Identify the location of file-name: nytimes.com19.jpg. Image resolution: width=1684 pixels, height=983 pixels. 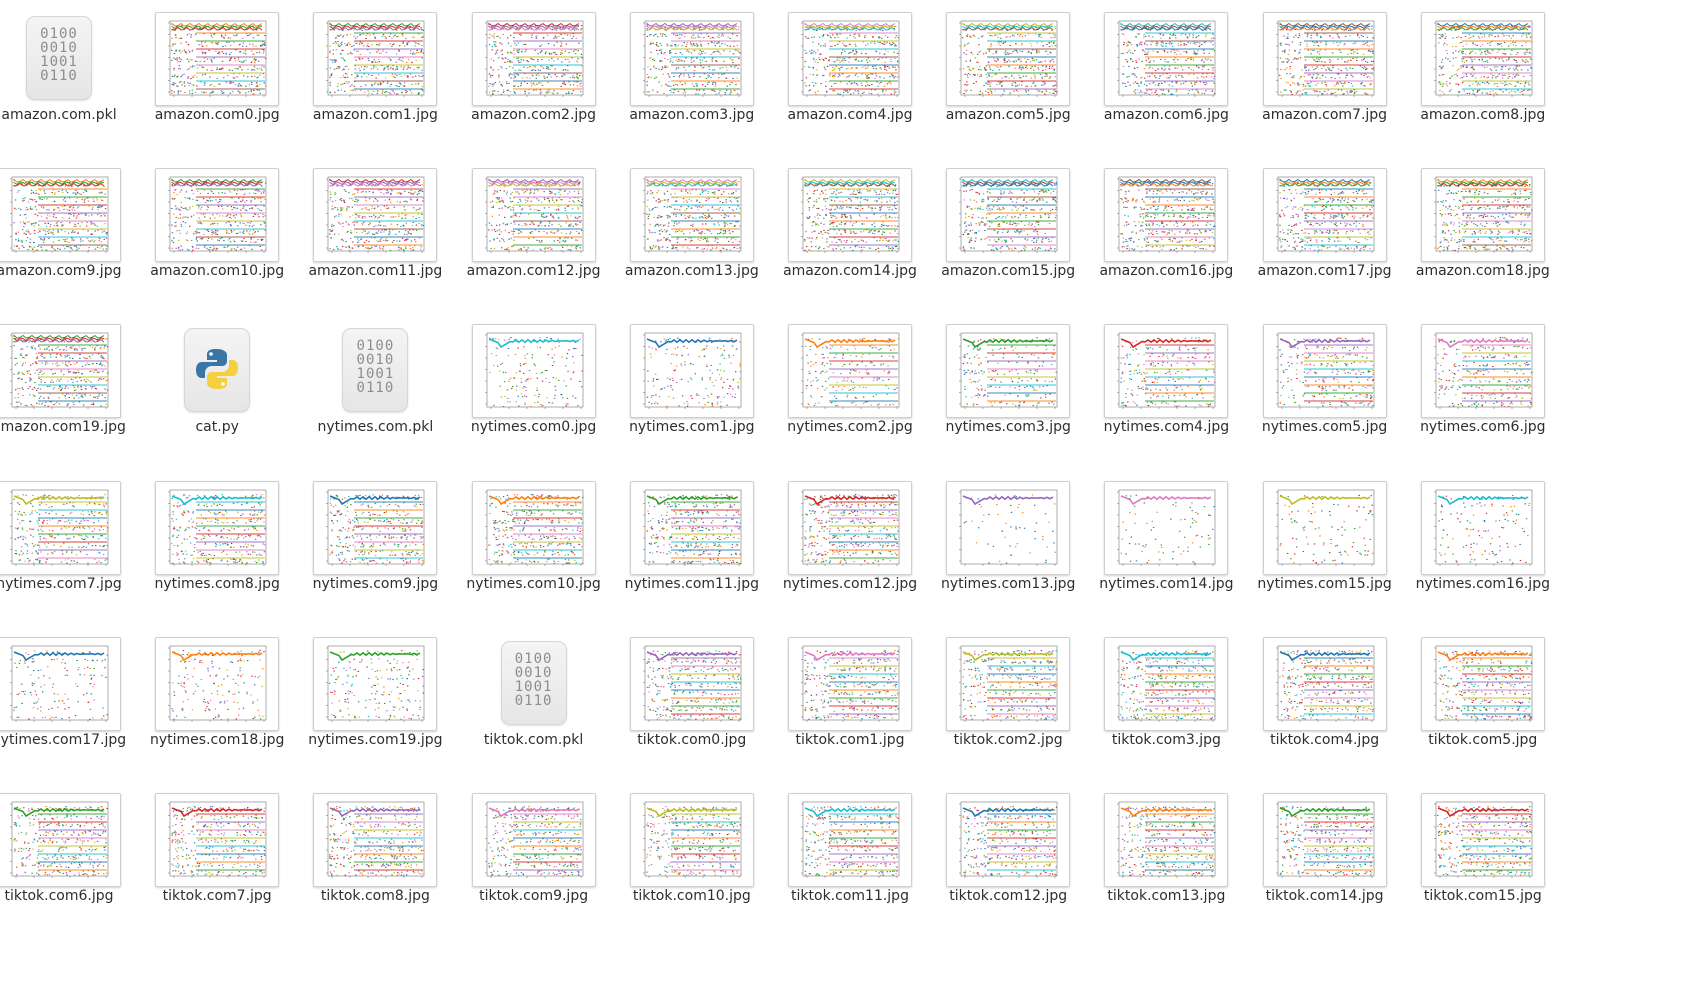
(375, 740).